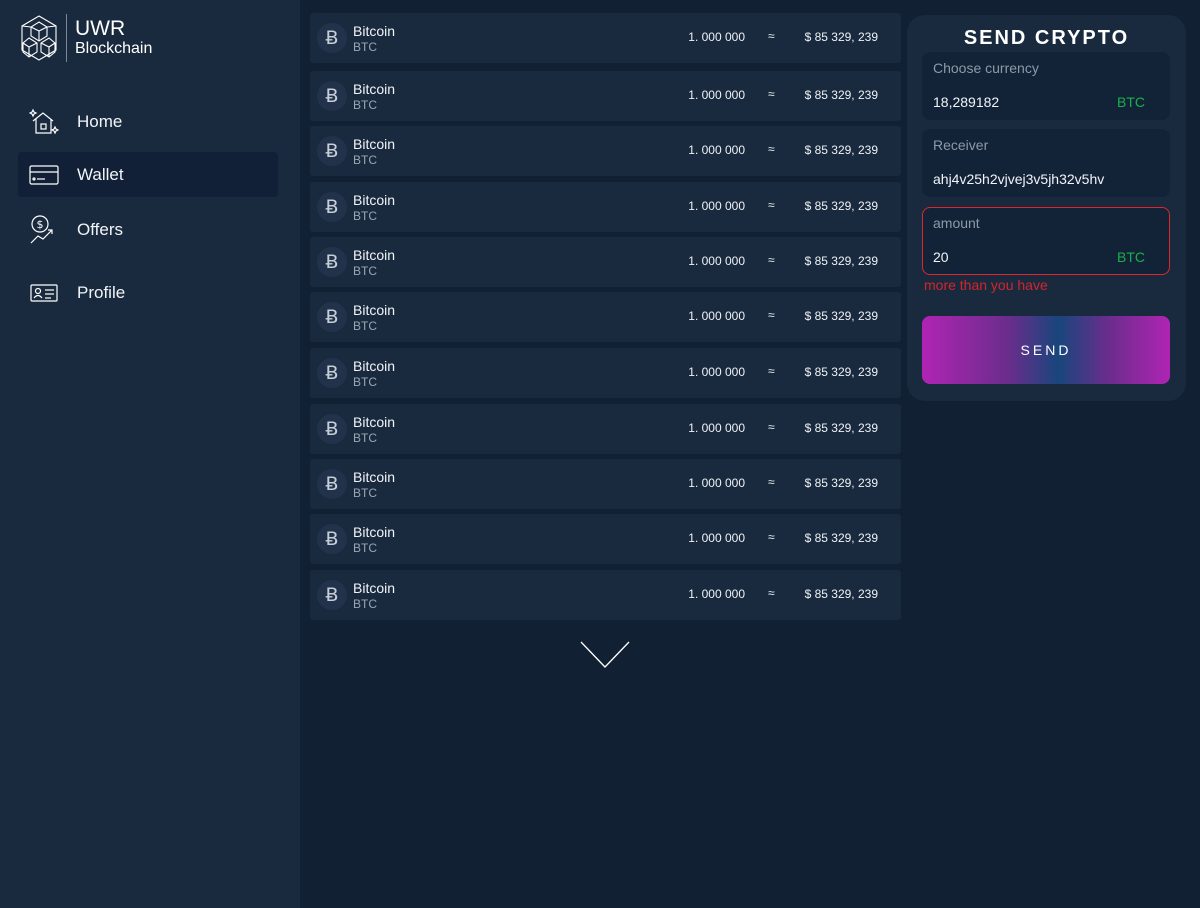 This screenshot has width=1200, height=908. I want to click on brand-logo: UWR Blockchain, so click(85, 38).